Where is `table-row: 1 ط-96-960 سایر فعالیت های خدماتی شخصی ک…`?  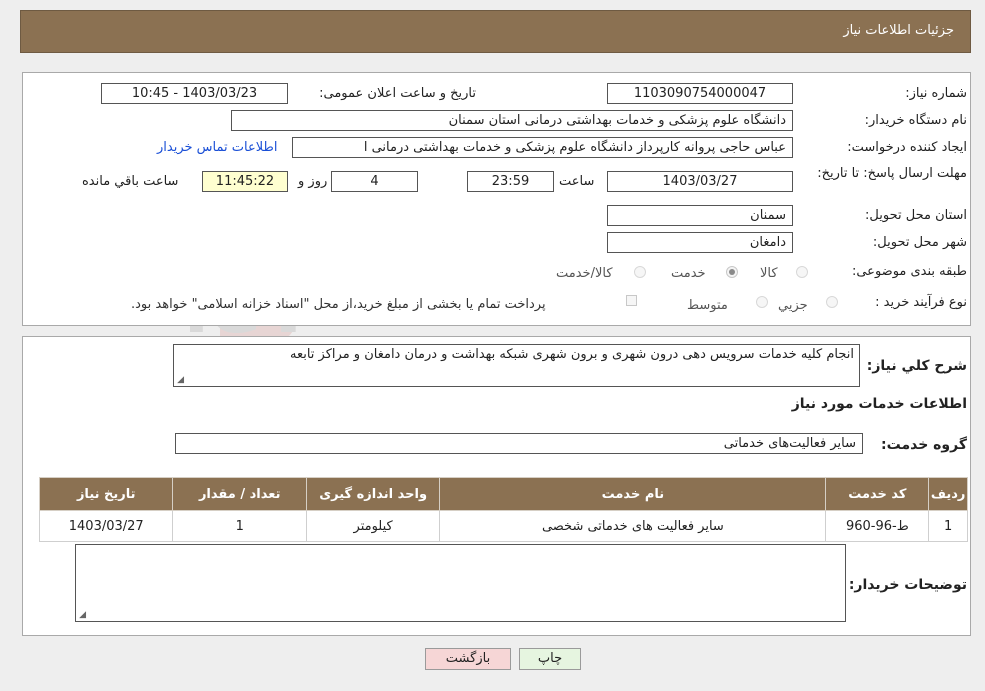 table-row: 1 ط-96-960 سایر فعالیت های خدماتی شخصی ک… is located at coordinates (503, 526).